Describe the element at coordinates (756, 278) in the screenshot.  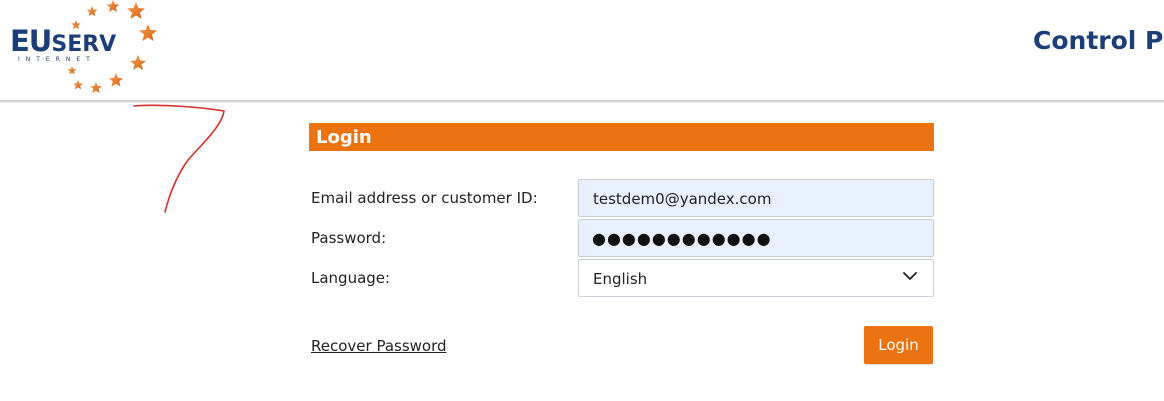
I see `language-select: English` at that location.